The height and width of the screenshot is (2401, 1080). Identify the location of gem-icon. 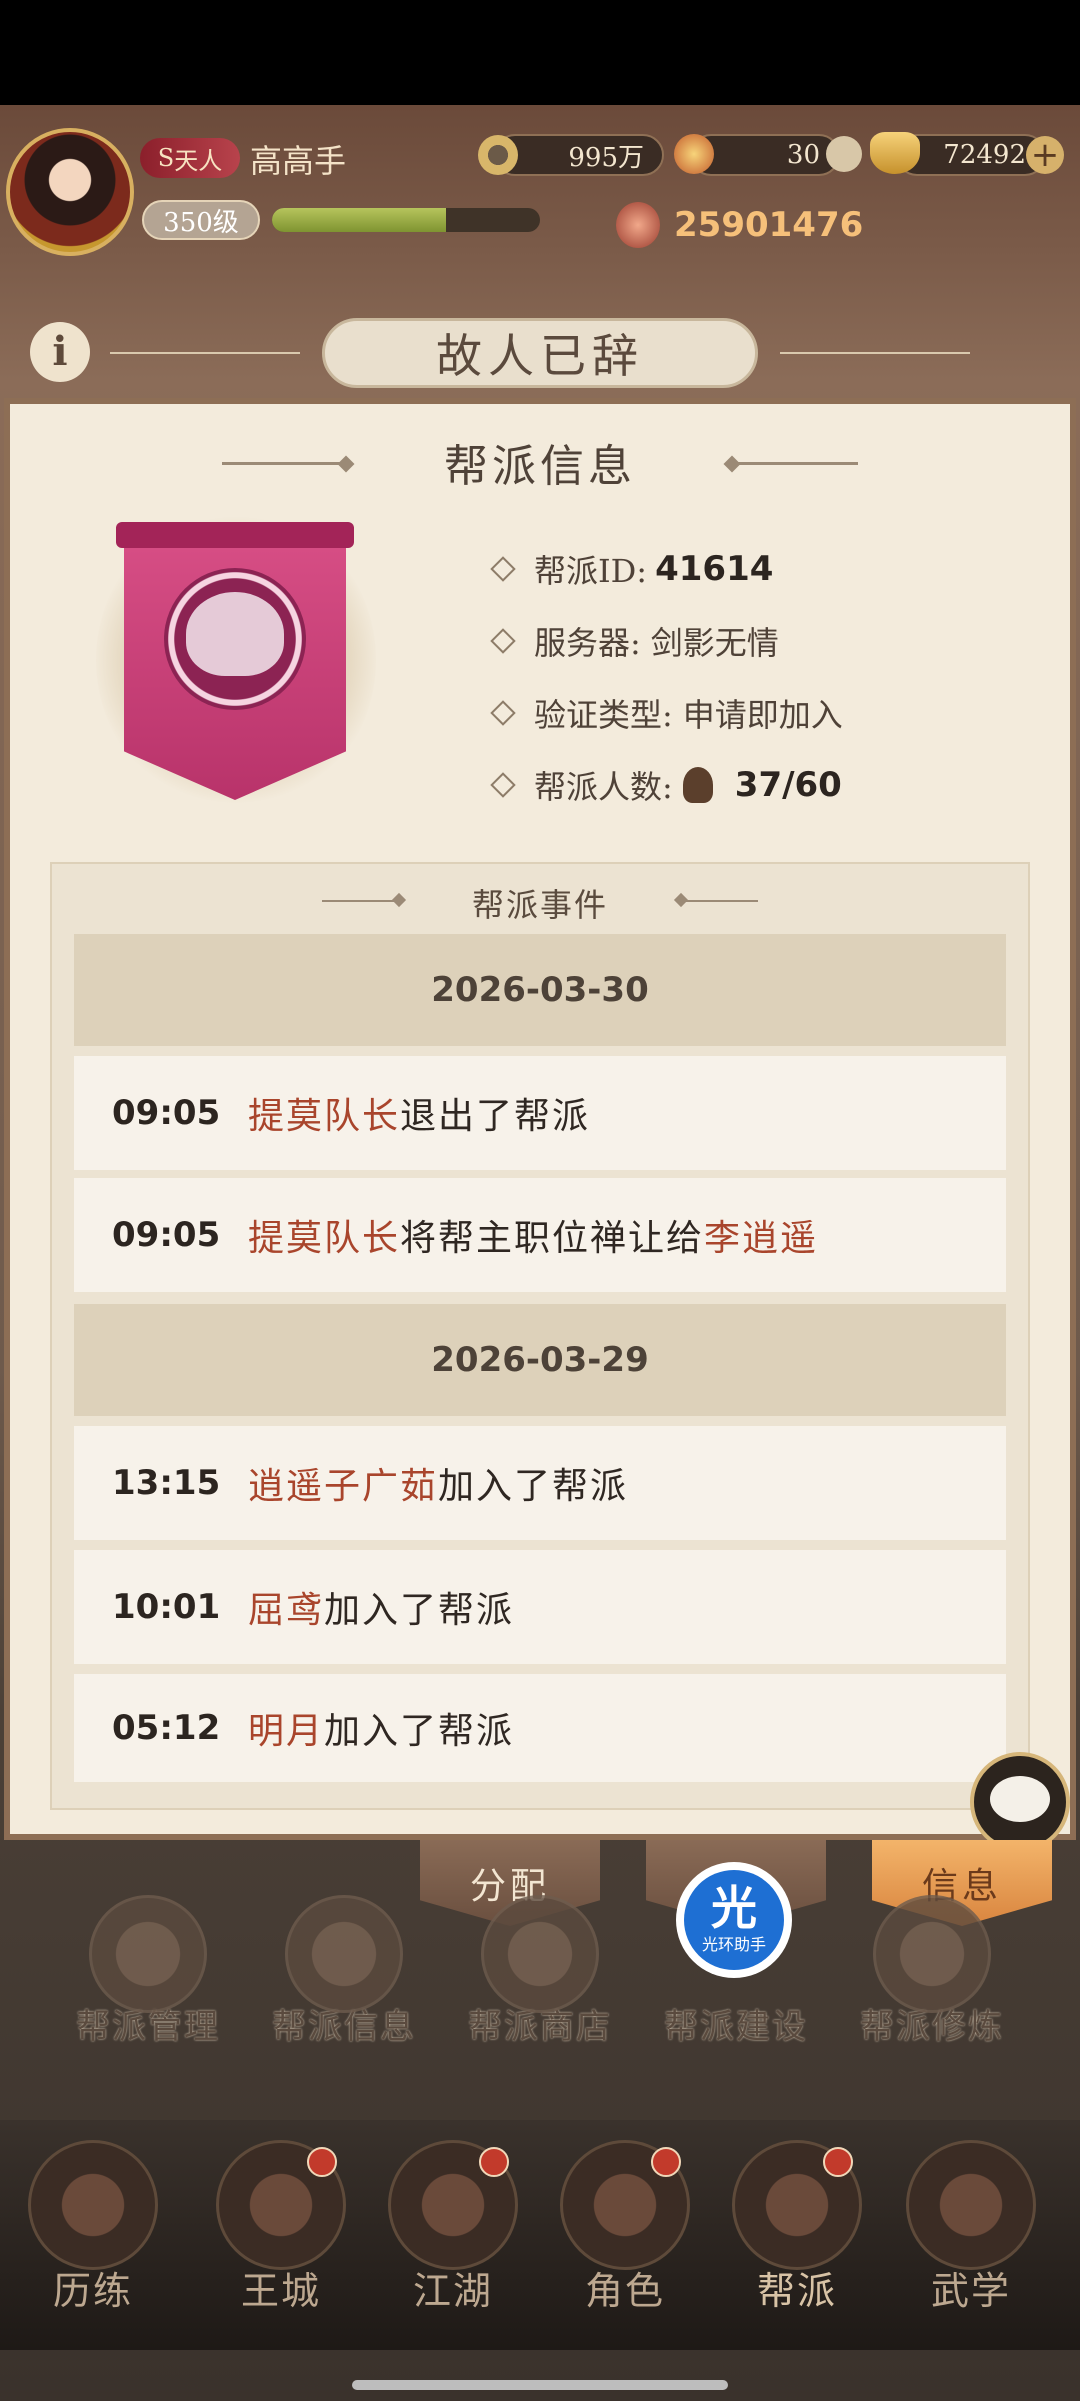
(694, 154).